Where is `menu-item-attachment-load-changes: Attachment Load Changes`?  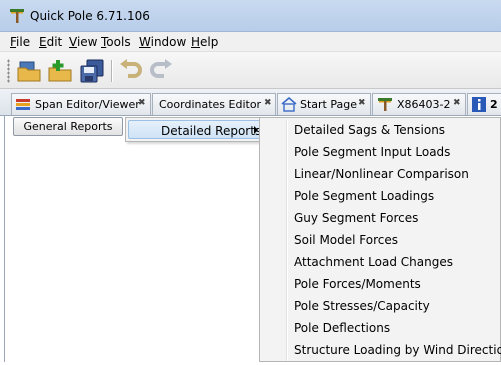 menu-item-attachment-load-changes: Attachment Load Changes is located at coordinates (373, 266).